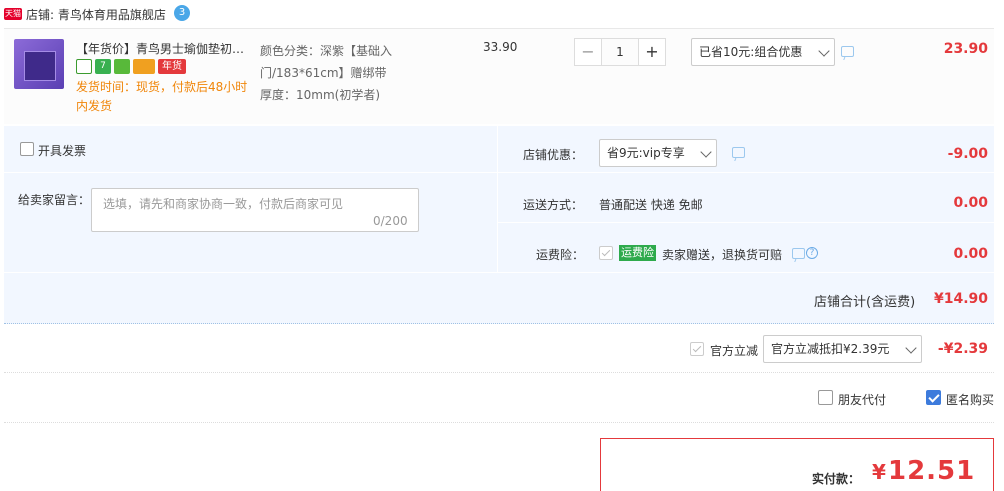 The image size is (1004, 491). What do you see at coordinates (560, 255) in the screenshot?
I see `insurance-label: 运费险：` at bounding box center [560, 255].